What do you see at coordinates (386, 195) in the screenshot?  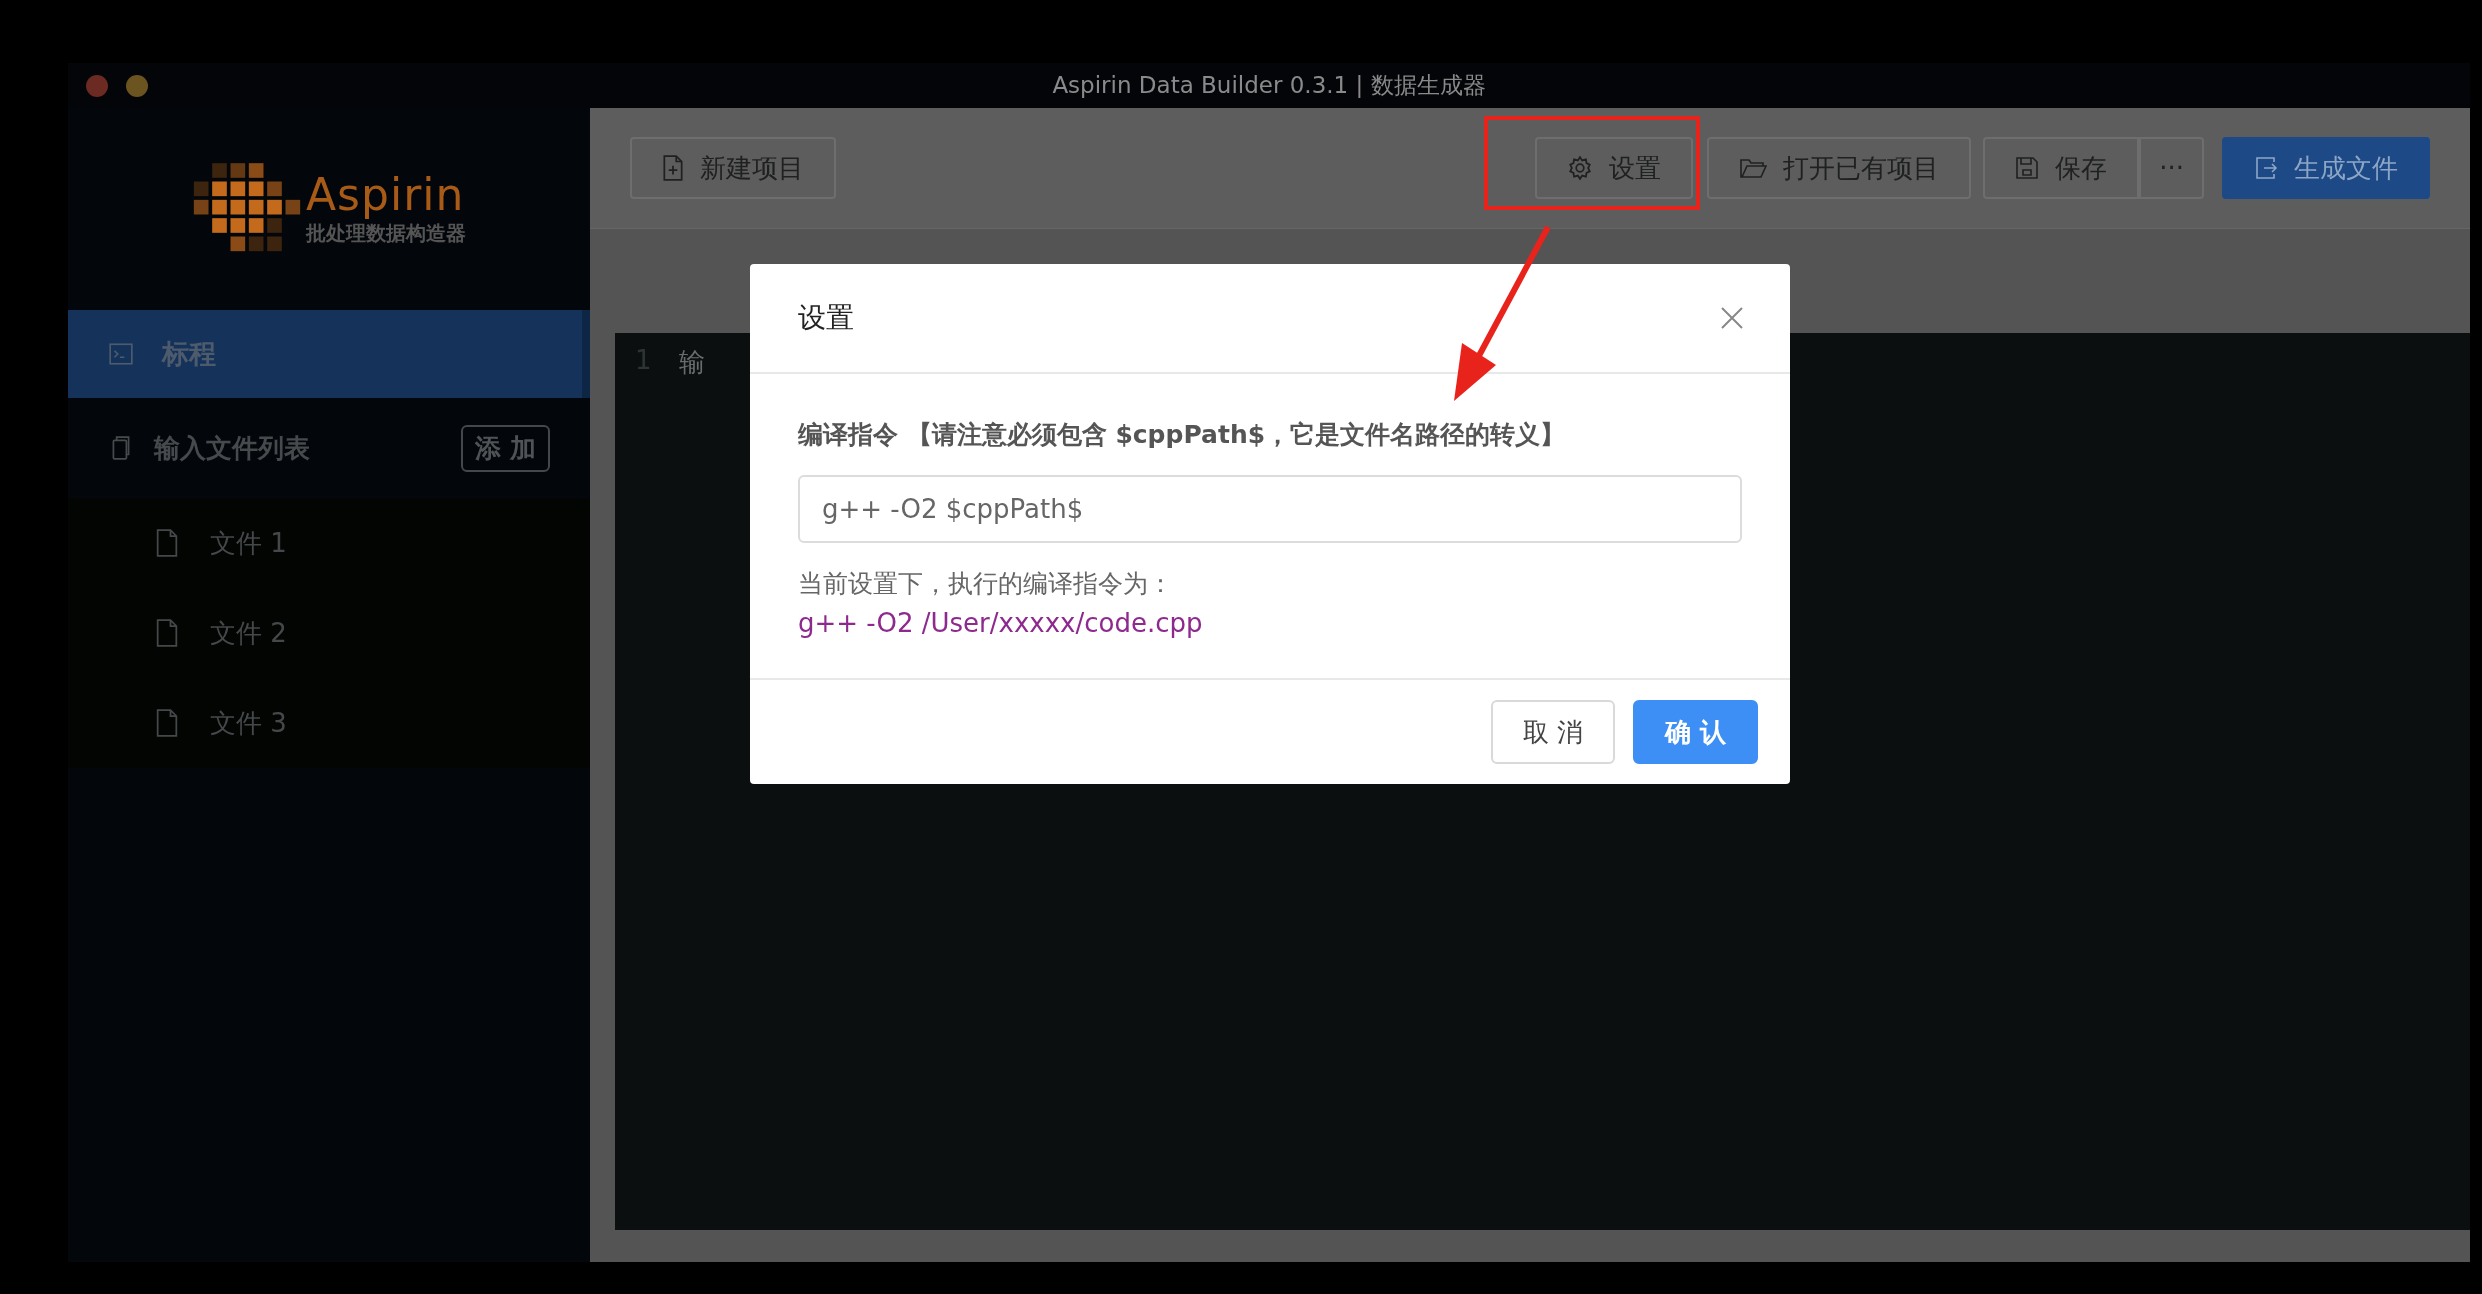 I see `logo-name: Aspirin` at bounding box center [386, 195].